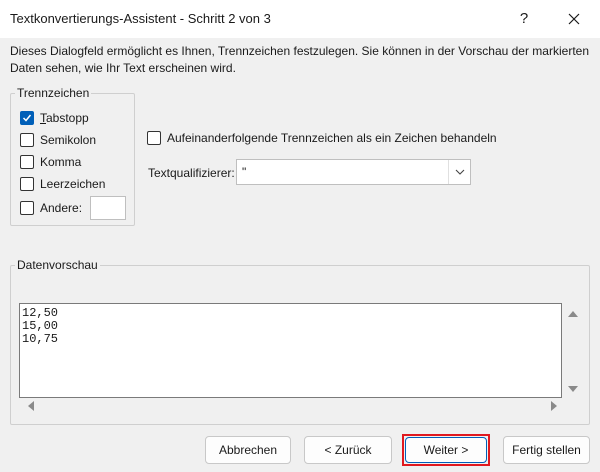 The image size is (600, 472). Describe the element at coordinates (546, 450) in the screenshot. I see `finish-button: Fertig stellen` at that location.